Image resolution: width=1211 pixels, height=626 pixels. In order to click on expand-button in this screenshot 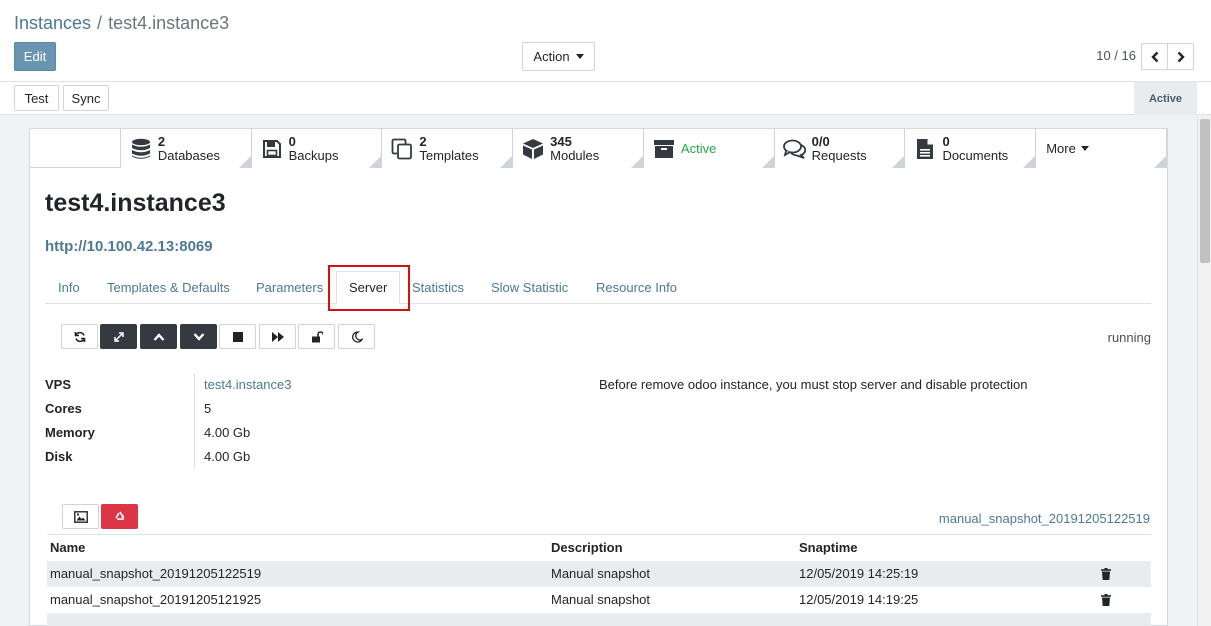, I will do `click(118, 336)`.